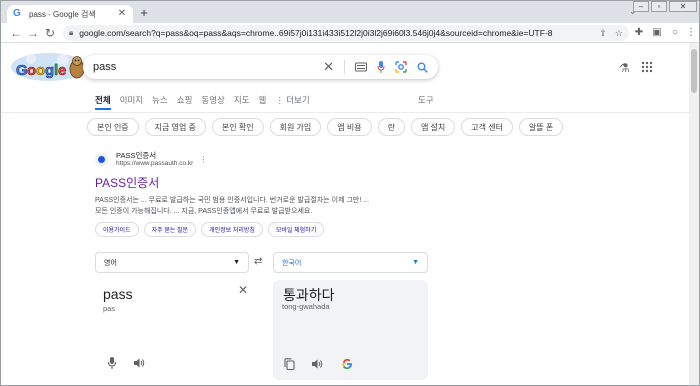  I want to click on svg-text: G, so click(22, 70).